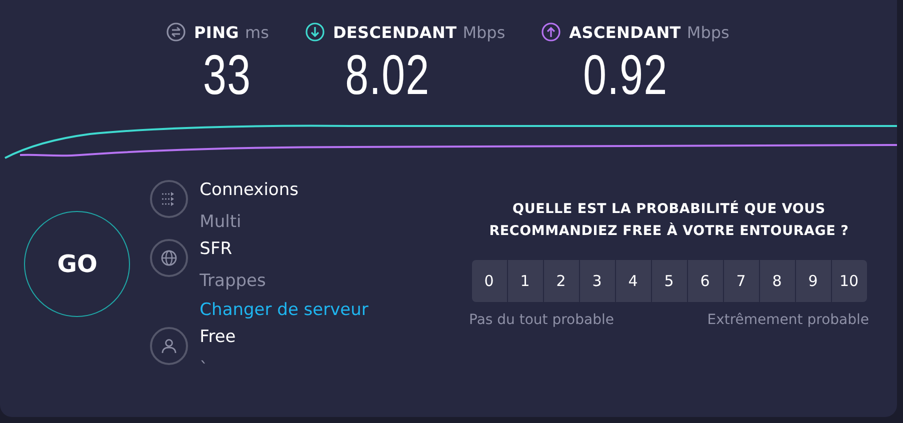  Describe the element at coordinates (561, 281) in the screenshot. I see `score-button: 2` at that location.